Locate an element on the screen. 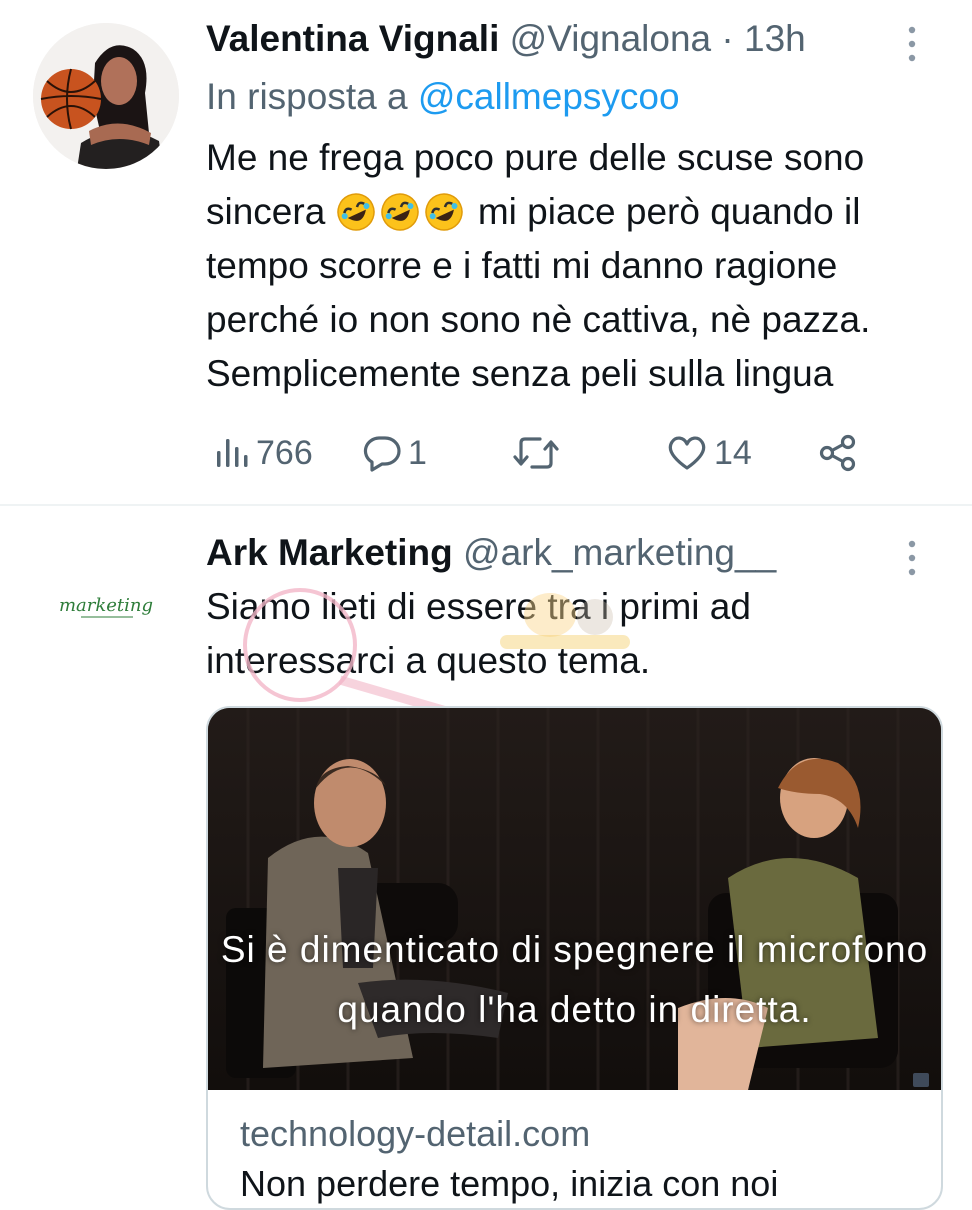 The image size is (972, 1210). author-handle: @ark_marketing__ is located at coordinates (619, 552).